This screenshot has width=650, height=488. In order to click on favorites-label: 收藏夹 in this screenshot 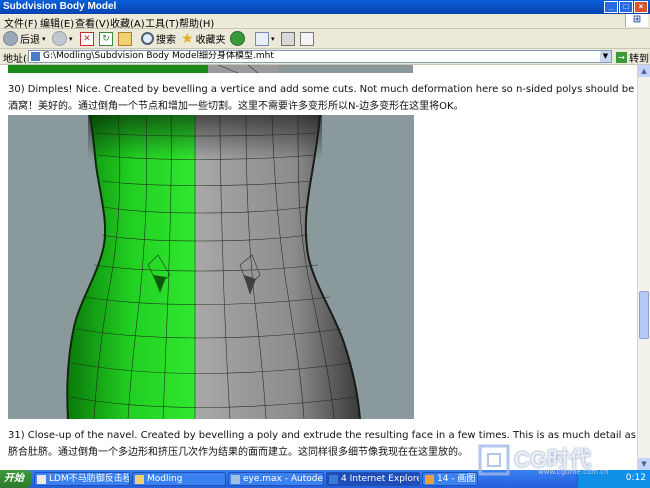, I will do `click(210, 40)`.